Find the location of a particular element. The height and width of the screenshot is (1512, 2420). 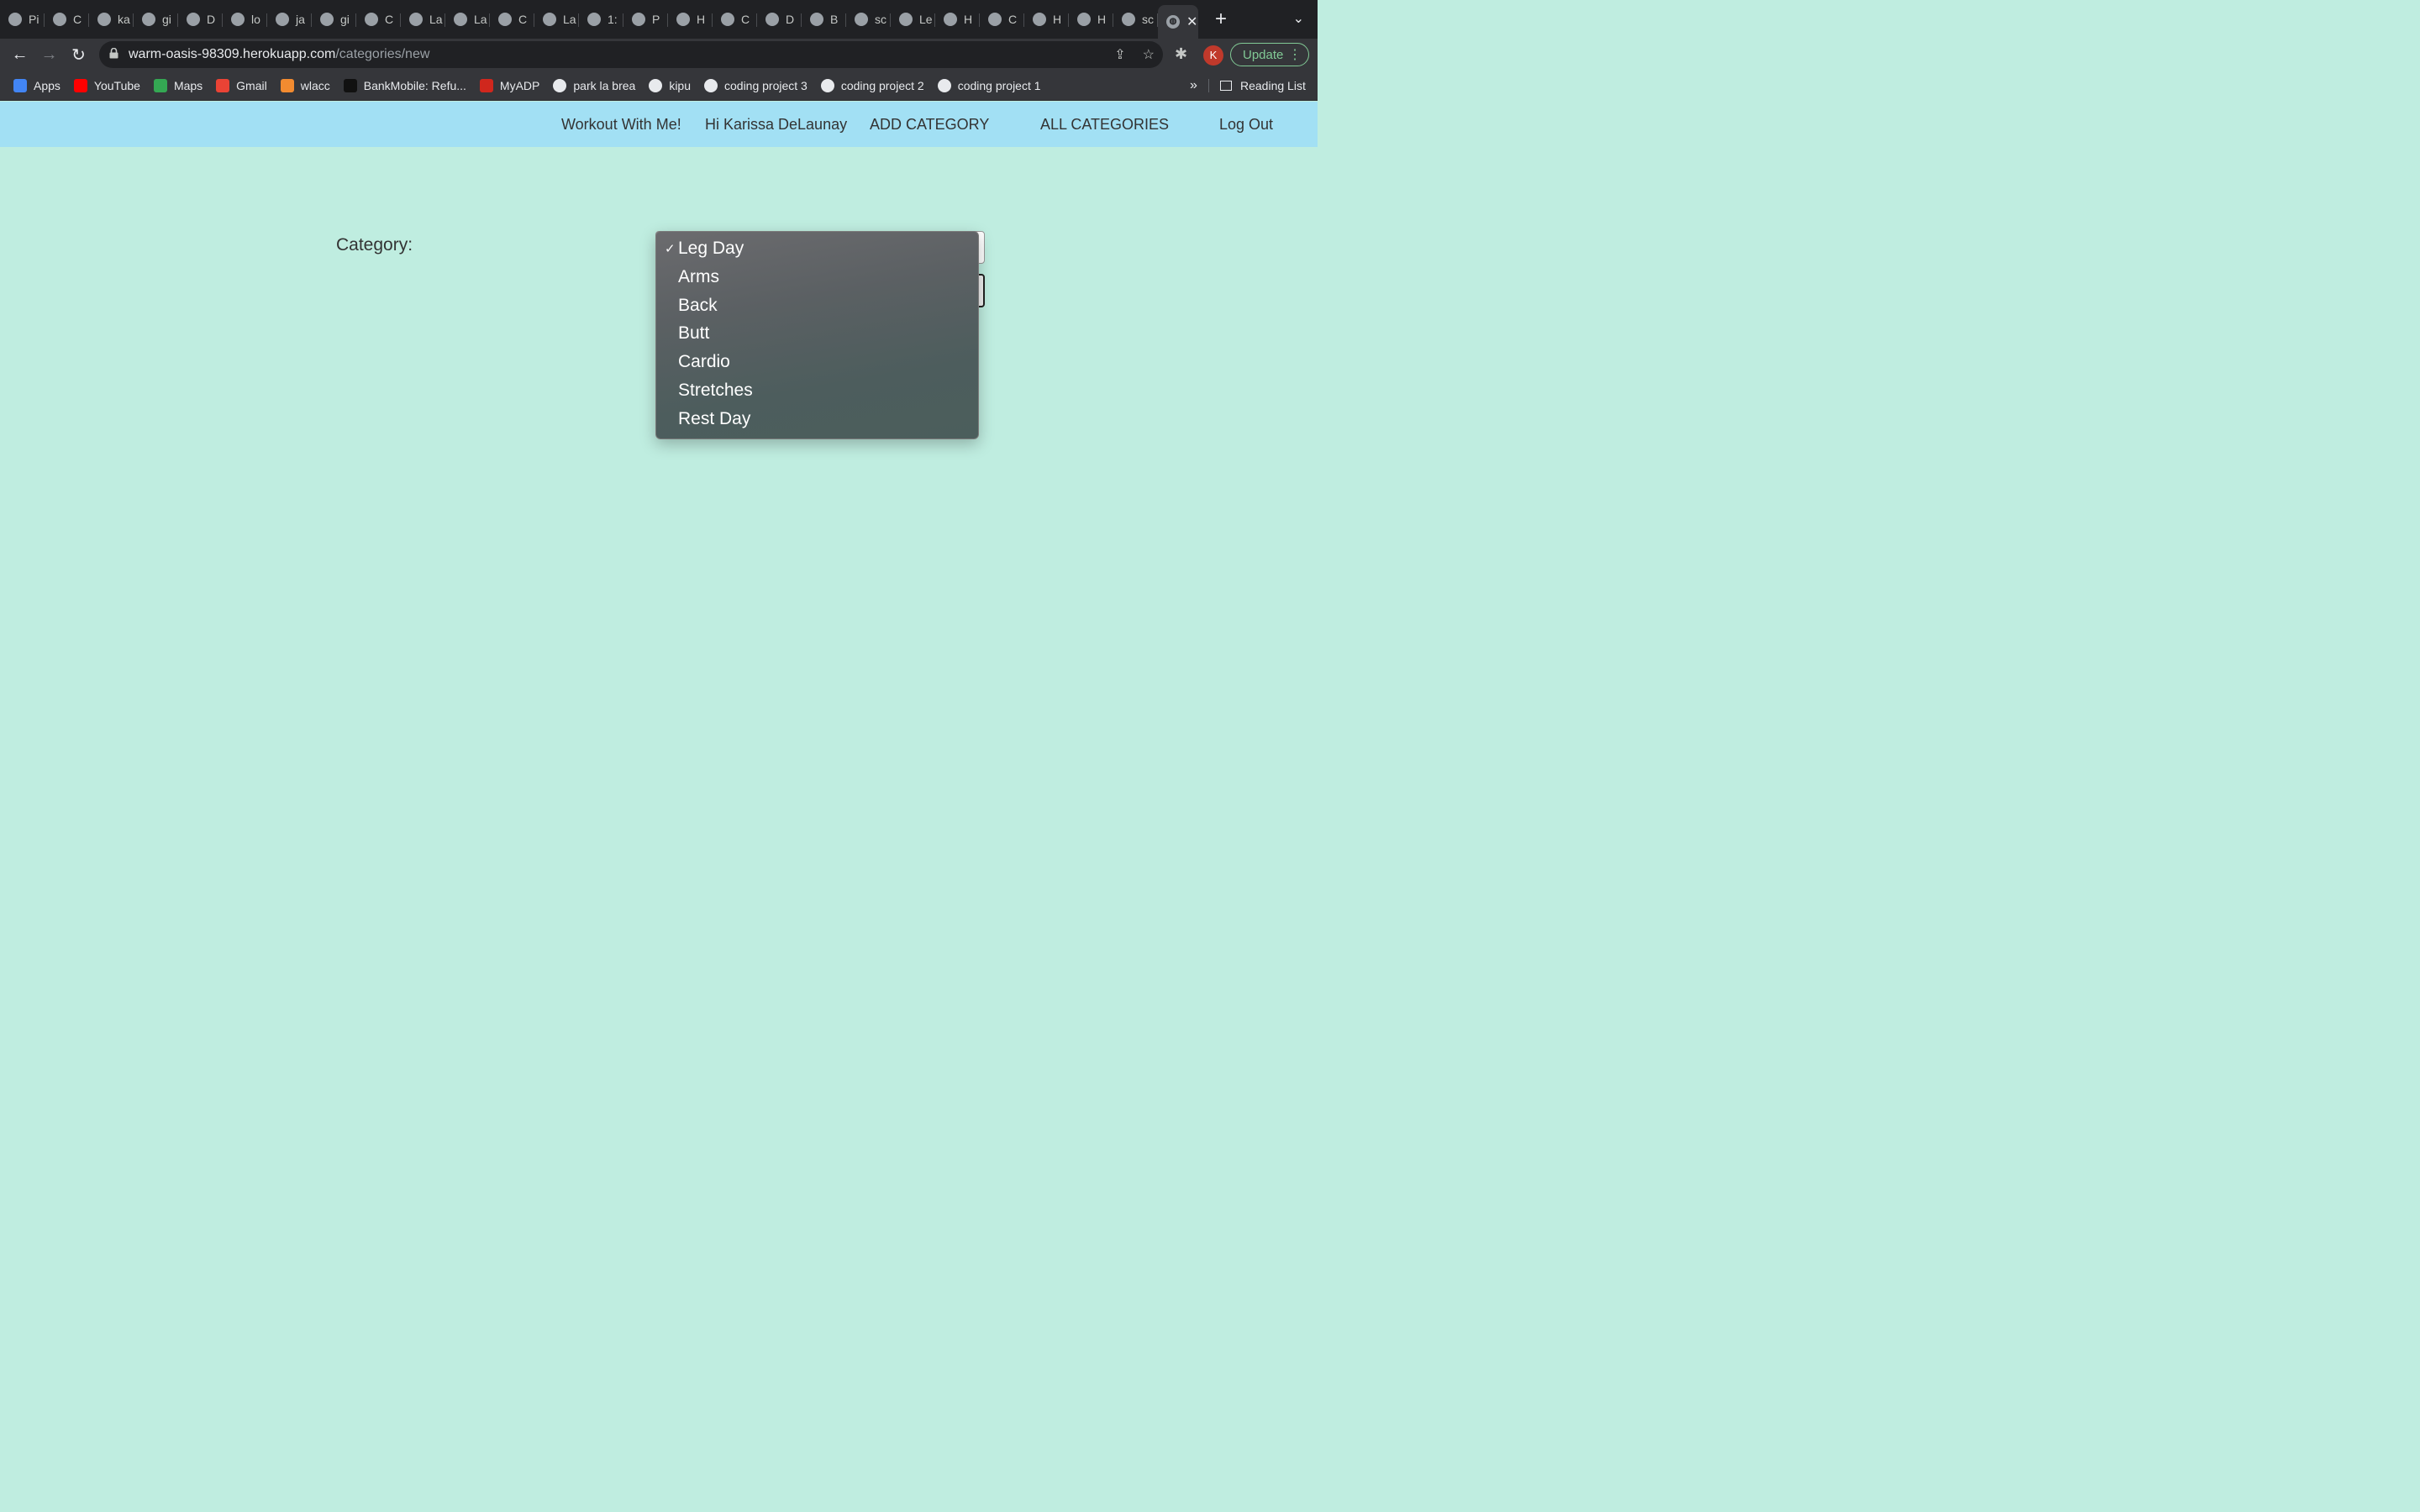

bookmark-item: kipu is located at coordinates (670, 85).